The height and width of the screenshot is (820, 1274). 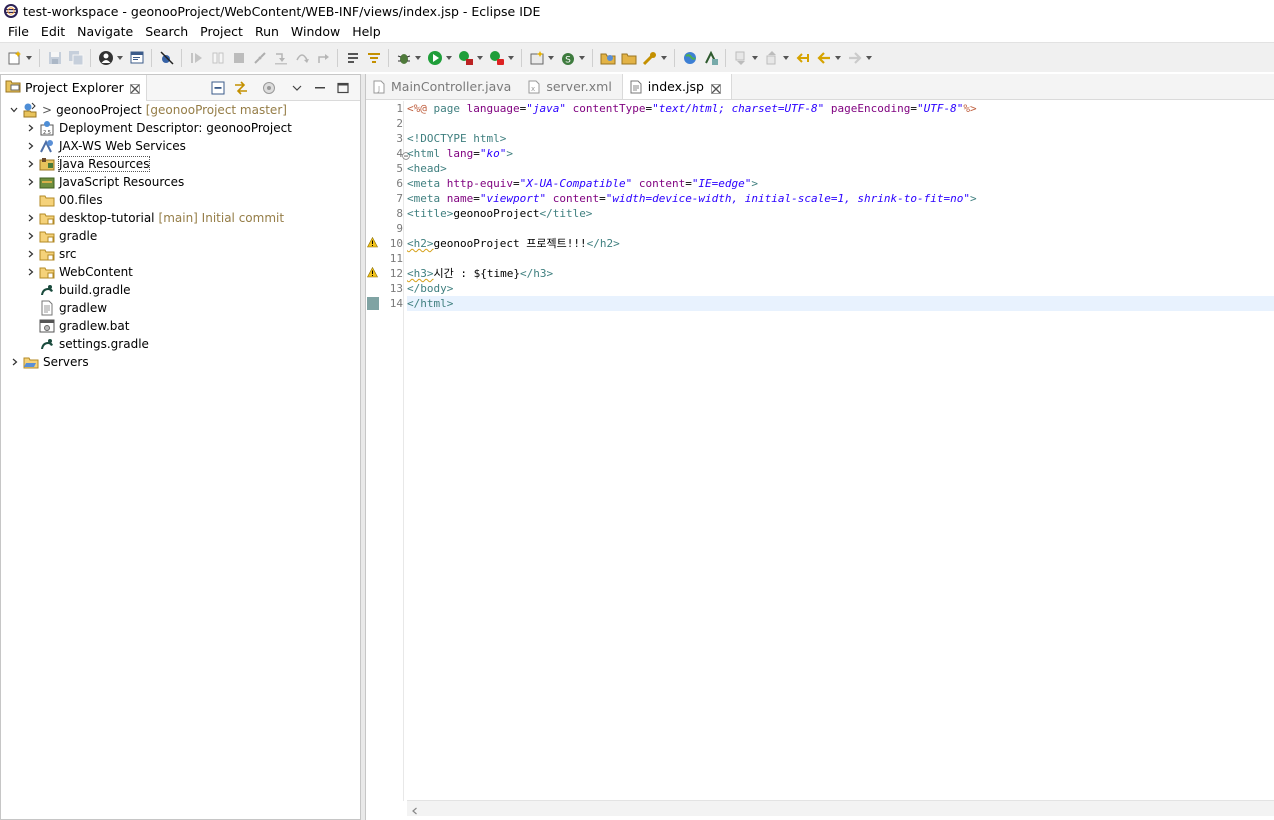 I want to click on previous-annotation-icon, so click(x=772, y=58).